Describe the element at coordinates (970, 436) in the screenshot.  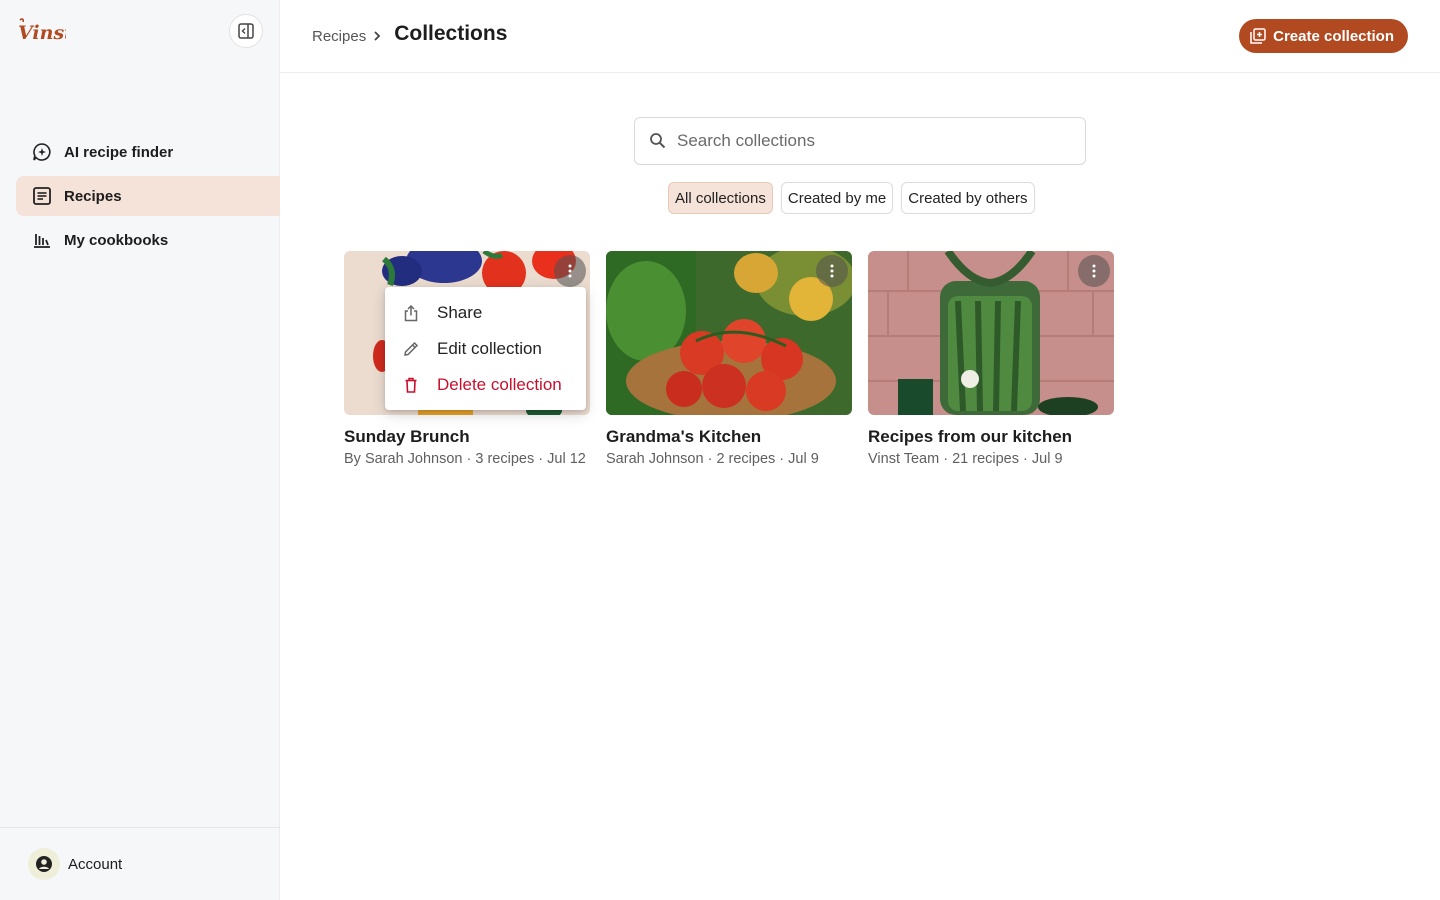
I see `collection-title: Recipes from our kitchen` at that location.